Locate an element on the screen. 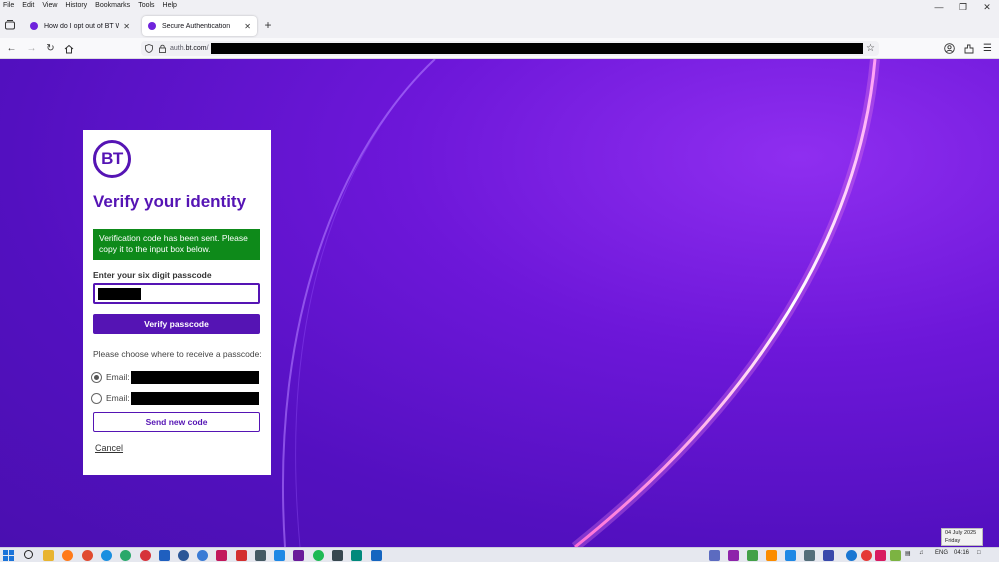 The height and width of the screenshot is (562, 999). clock: 04:16 is located at coordinates (961, 553).